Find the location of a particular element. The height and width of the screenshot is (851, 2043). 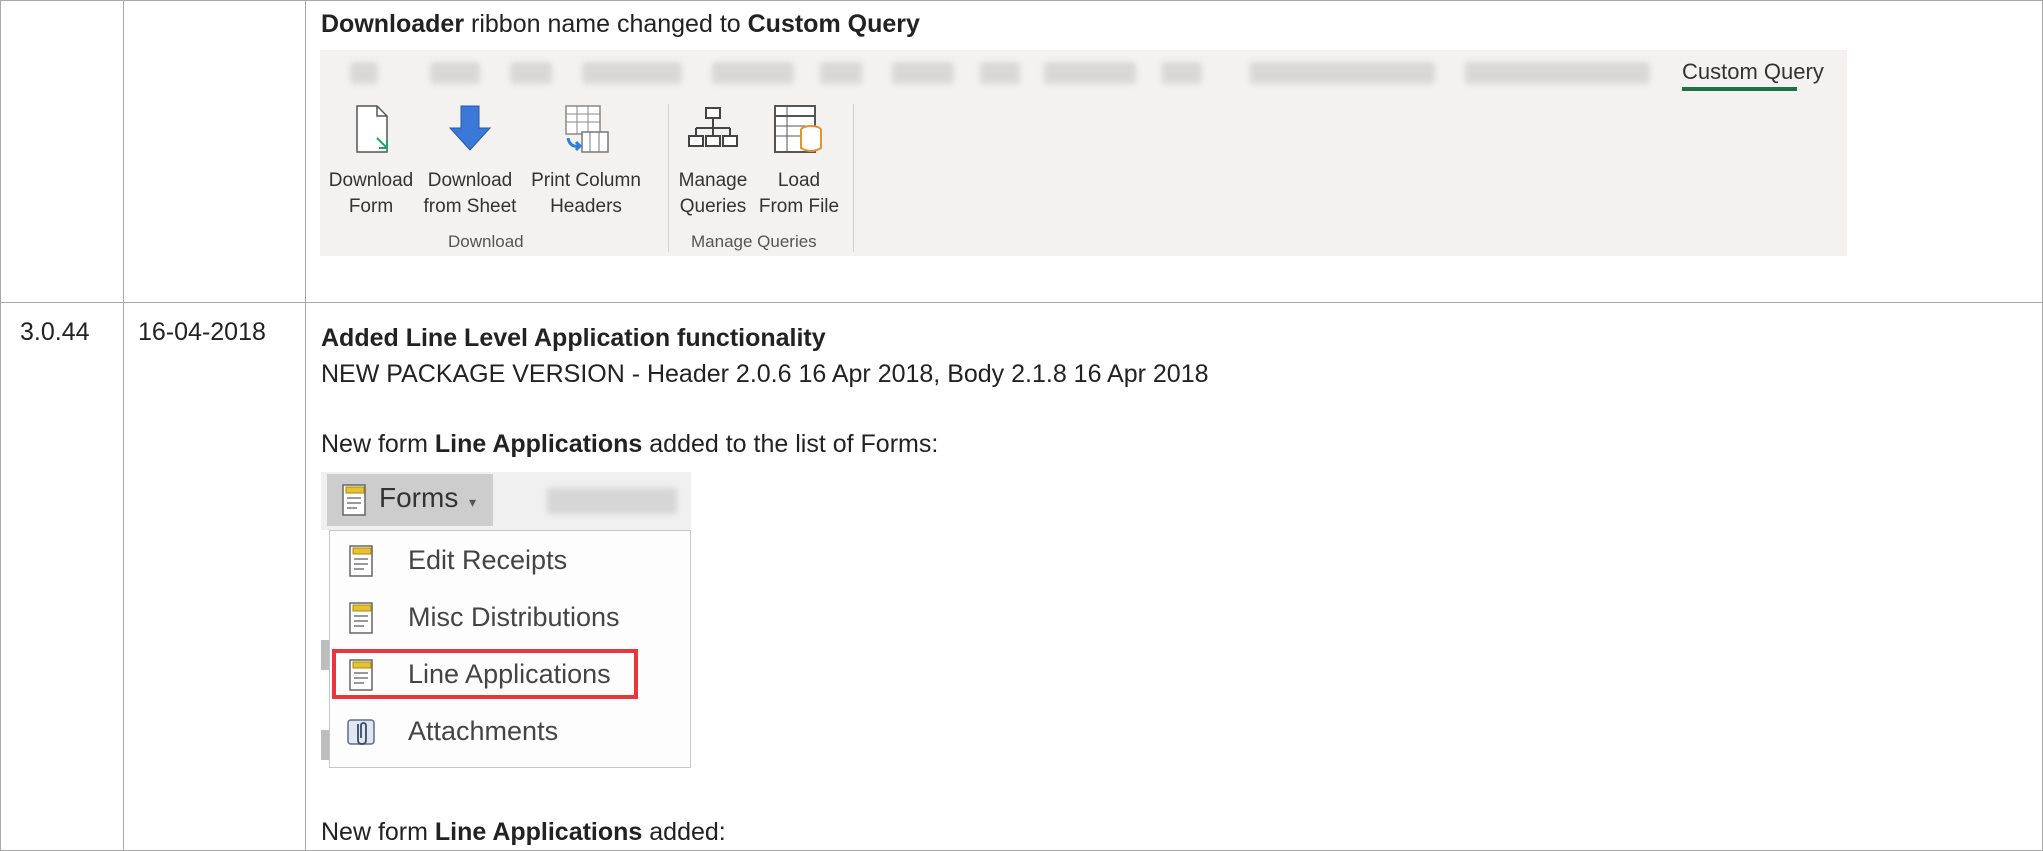

menu-item-label: Misc Distributions is located at coordinates (514, 617).